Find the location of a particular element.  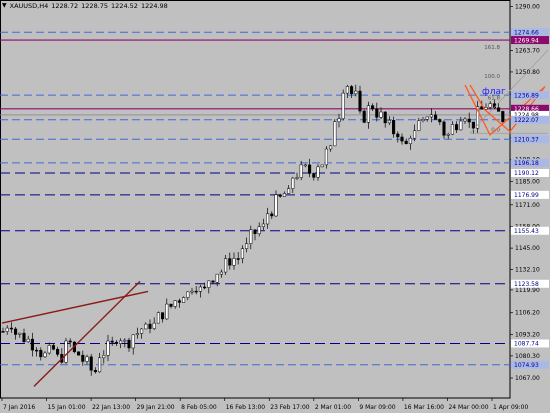

y-tick-label: 1263.70 is located at coordinates (527, 50).